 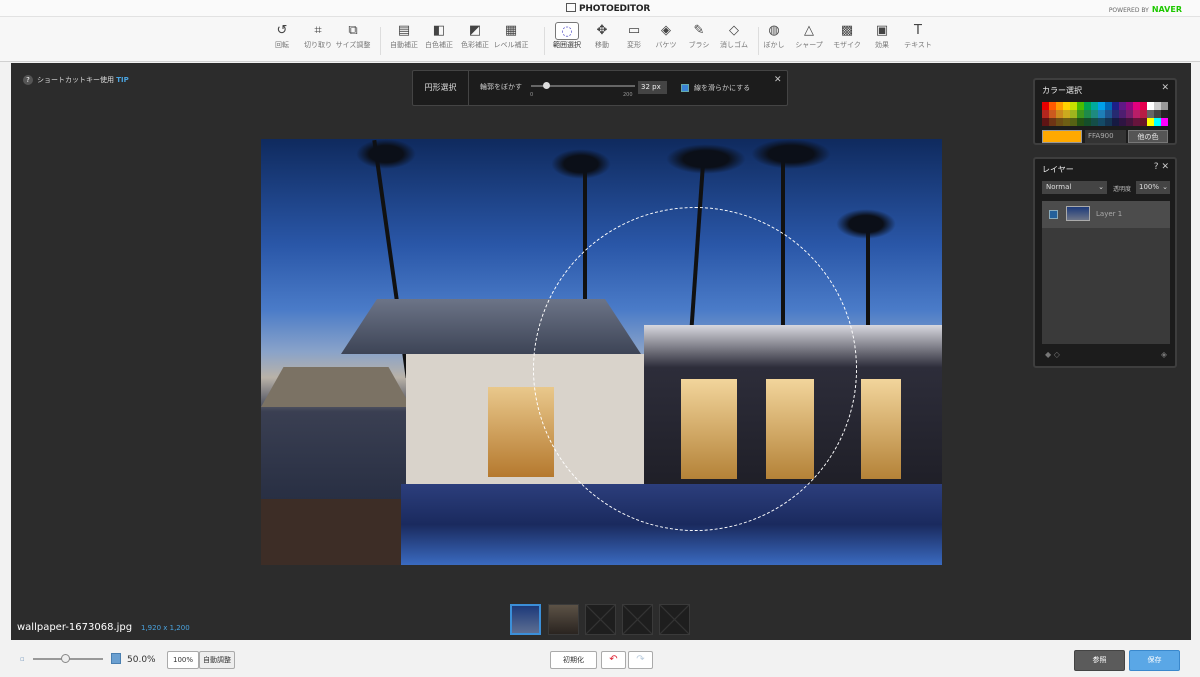 What do you see at coordinates (116, 658) in the screenshot?
I see `zoom-in-icon` at bounding box center [116, 658].